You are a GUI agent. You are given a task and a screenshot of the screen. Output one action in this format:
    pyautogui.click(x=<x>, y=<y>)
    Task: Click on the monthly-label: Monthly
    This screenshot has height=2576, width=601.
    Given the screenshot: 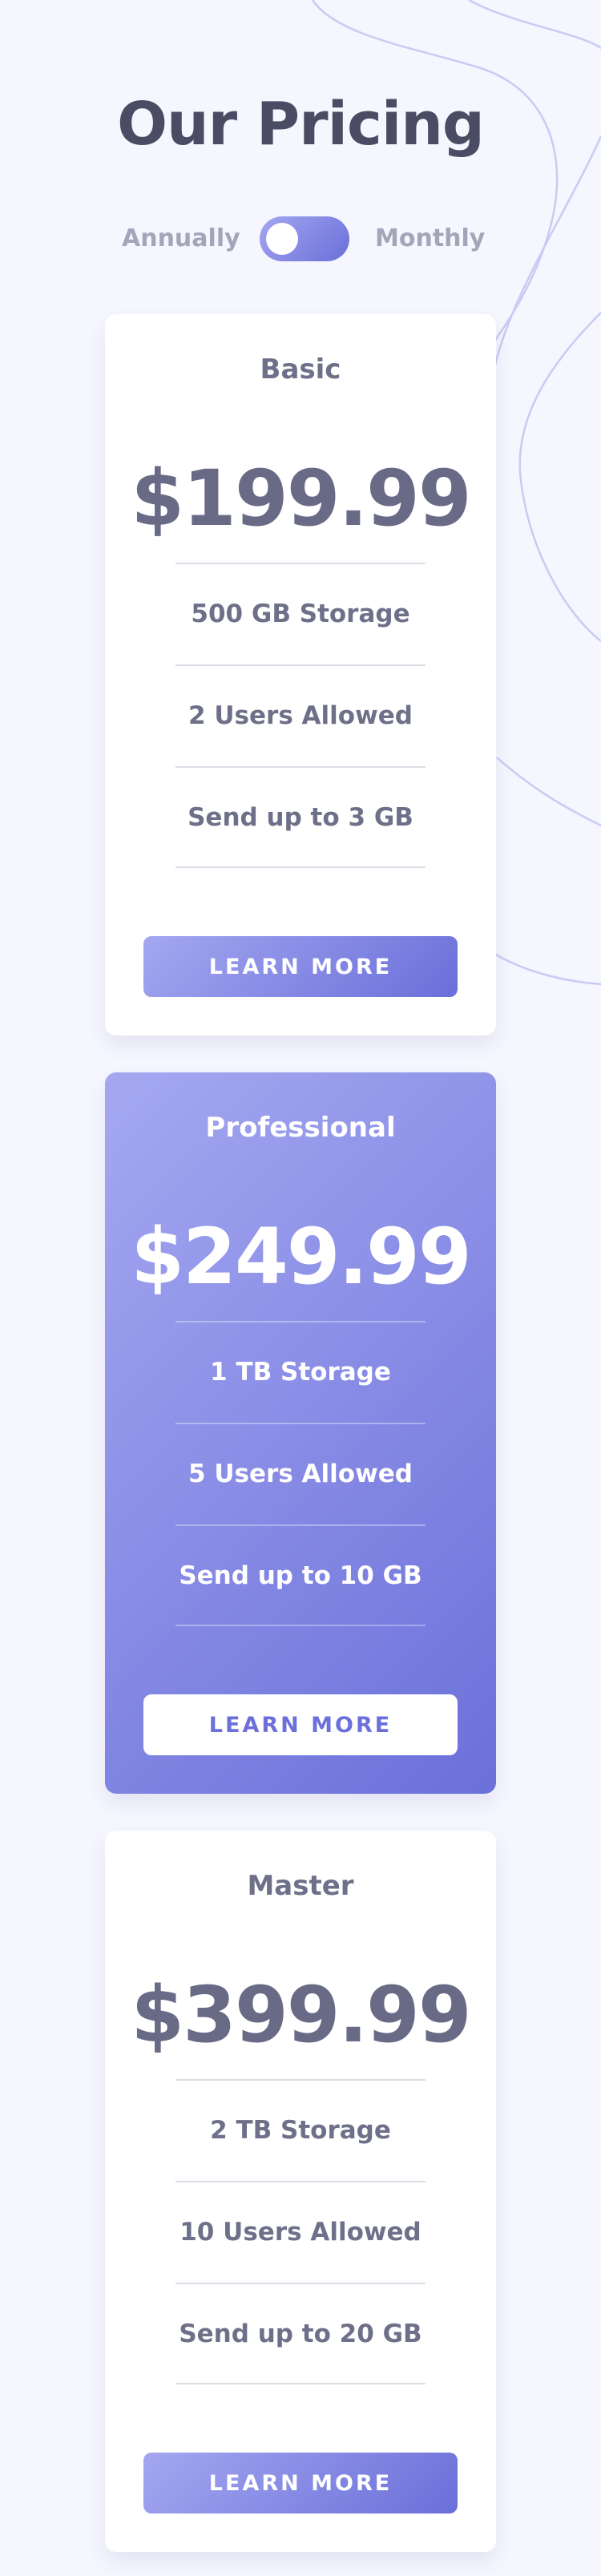 What is the action you would take?
    pyautogui.click(x=430, y=239)
    